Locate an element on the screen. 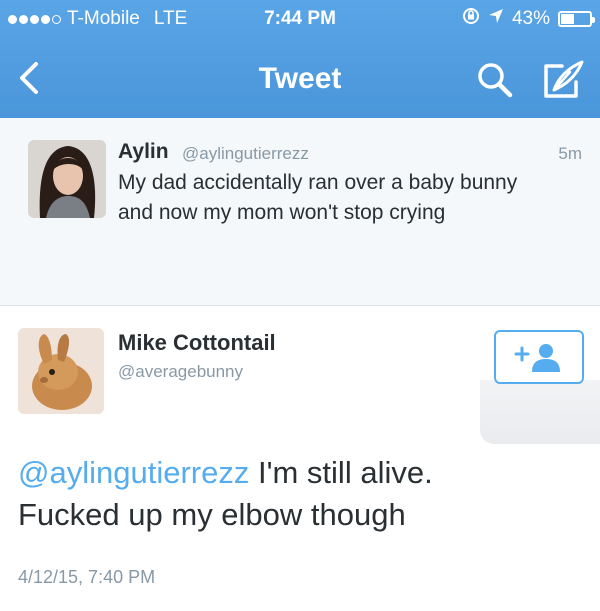 This screenshot has width=600, height=611. status-right: 43% is located at coordinates (528, 19).